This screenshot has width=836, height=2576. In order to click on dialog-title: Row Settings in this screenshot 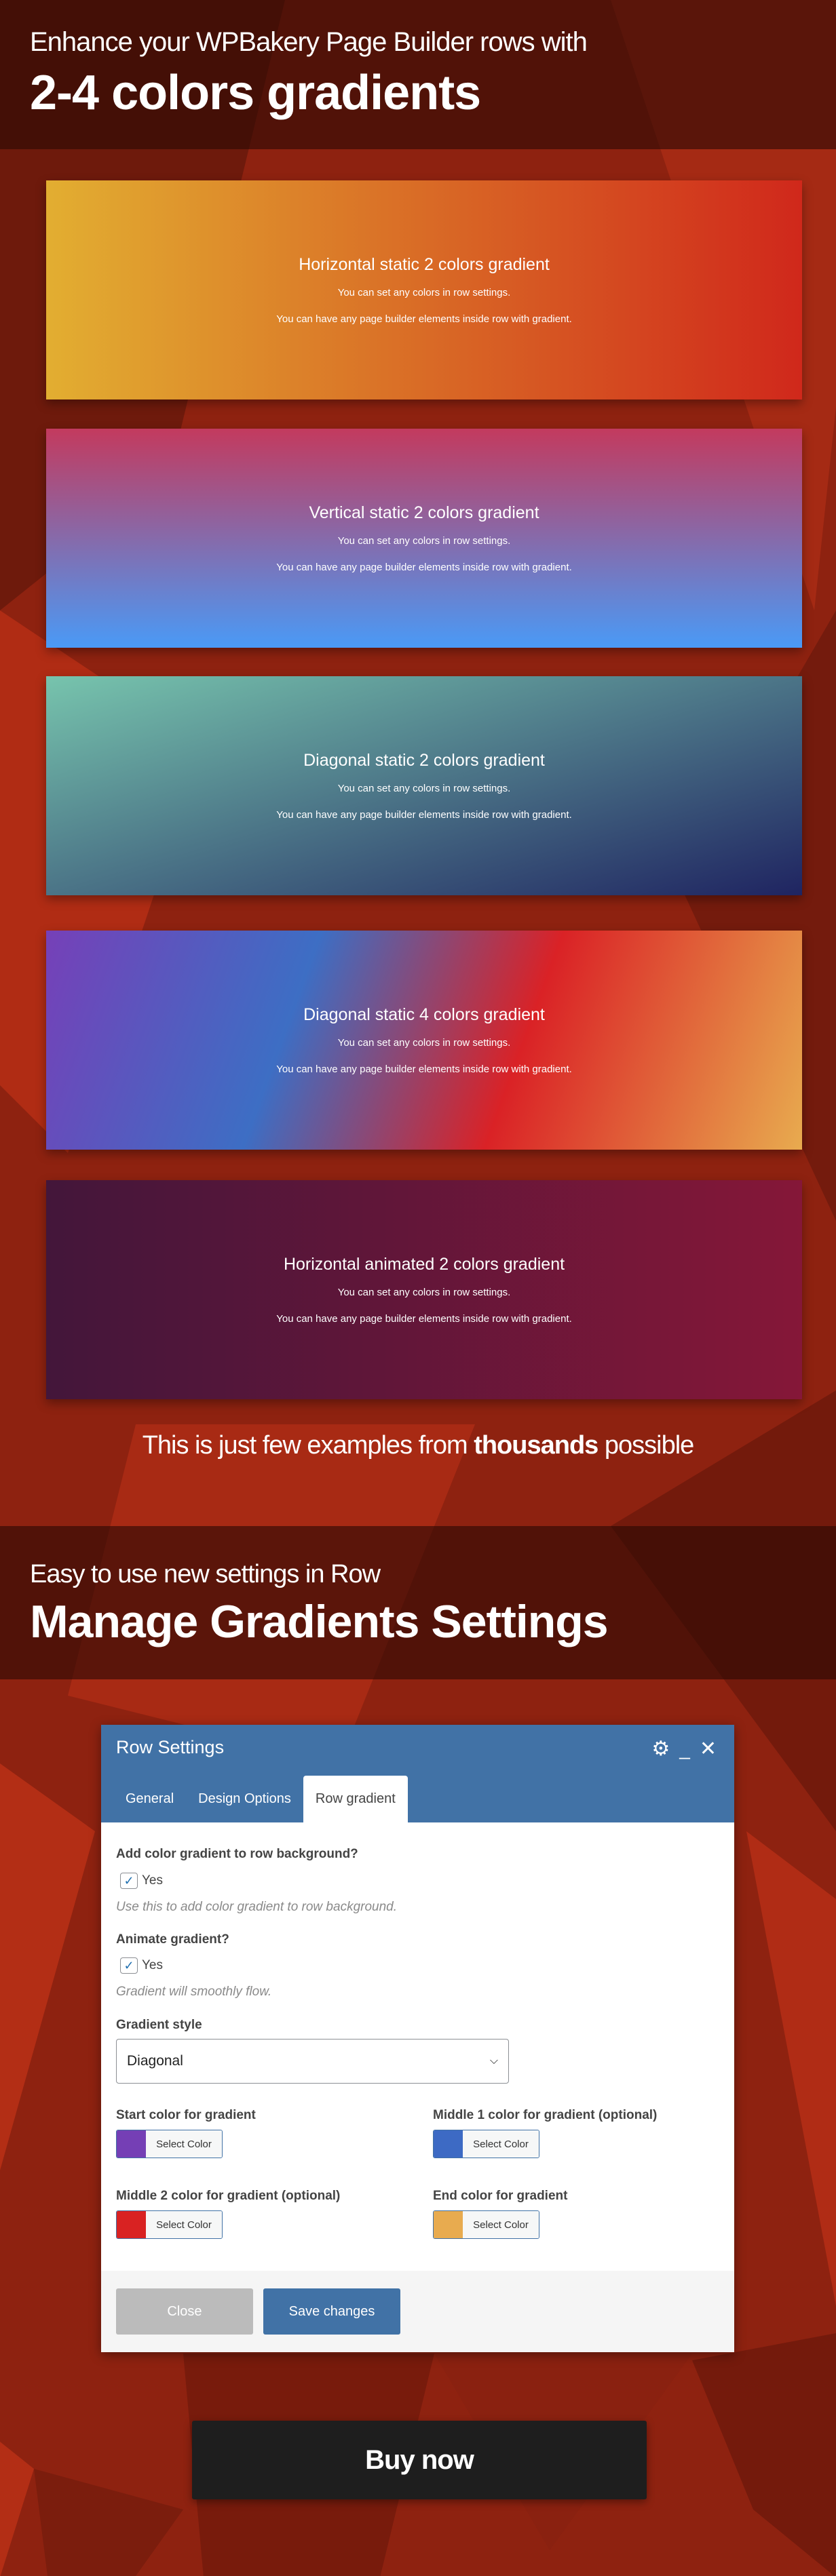, I will do `click(170, 1747)`.